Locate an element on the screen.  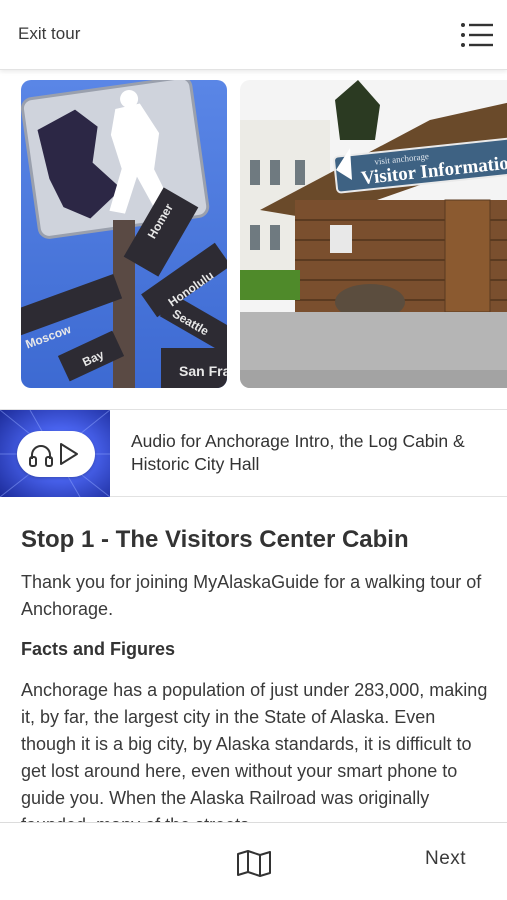
next-button: Next is located at coordinates (445, 859).